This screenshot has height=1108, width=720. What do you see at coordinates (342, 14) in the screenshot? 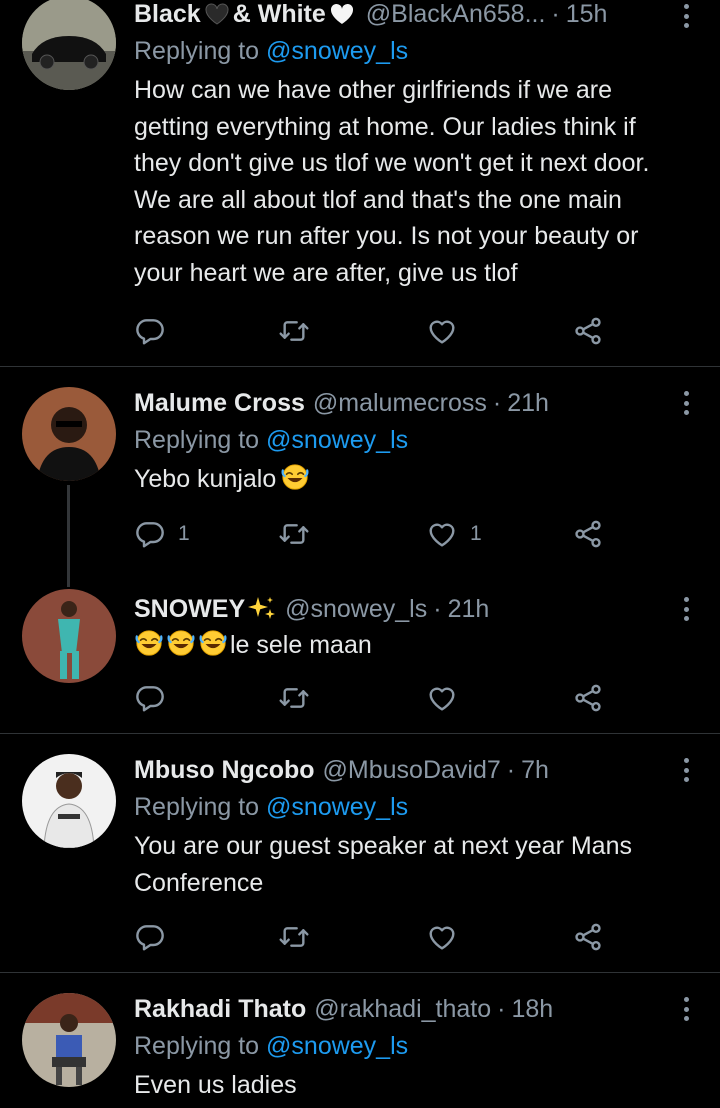
I see `white-heart-icon` at bounding box center [342, 14].